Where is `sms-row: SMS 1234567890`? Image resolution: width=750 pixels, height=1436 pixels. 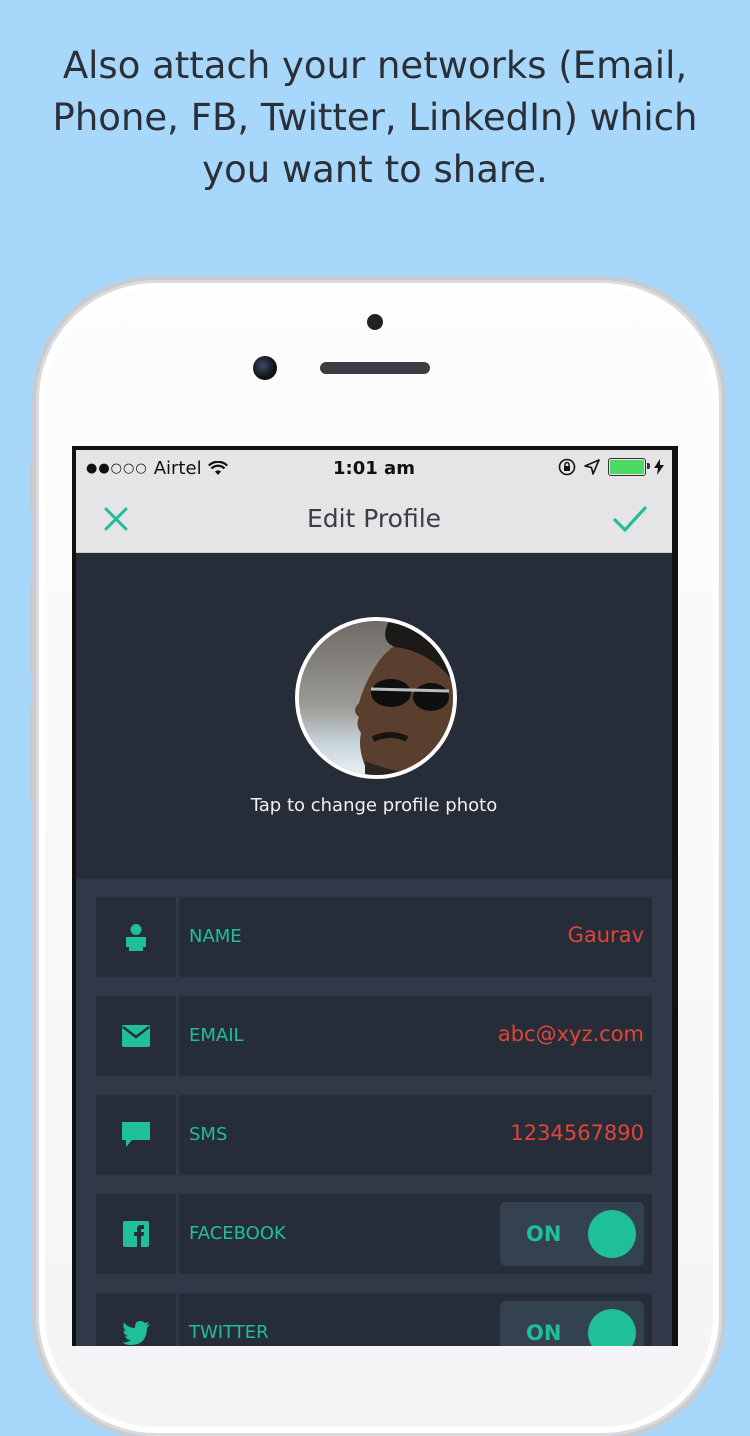
sms-row: SMS 1234567890 is located at coordinates (374, 1135).